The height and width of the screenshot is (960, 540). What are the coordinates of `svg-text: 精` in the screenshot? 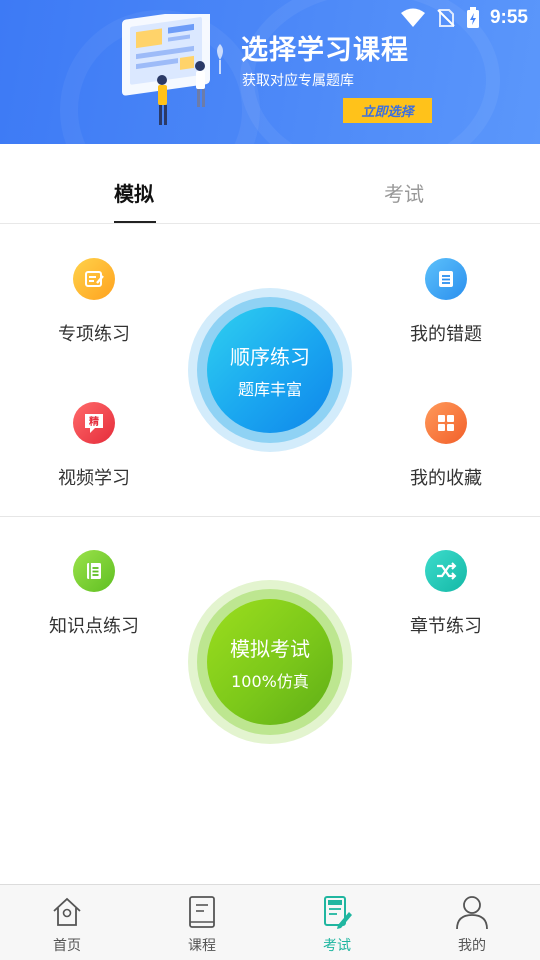 It's located at (94, 421).